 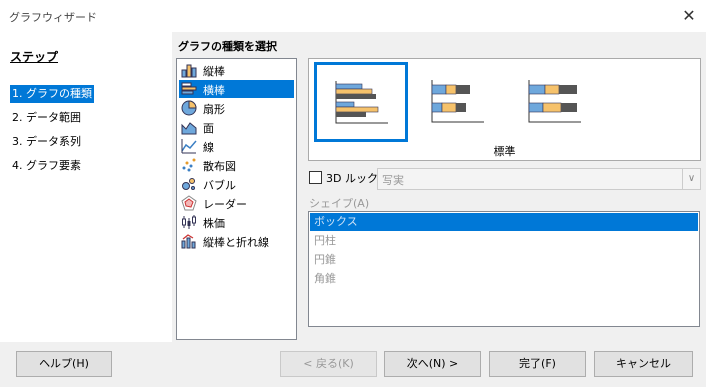 I want to click on shape-label: シェイプ(A), so click(x=339, y=203).